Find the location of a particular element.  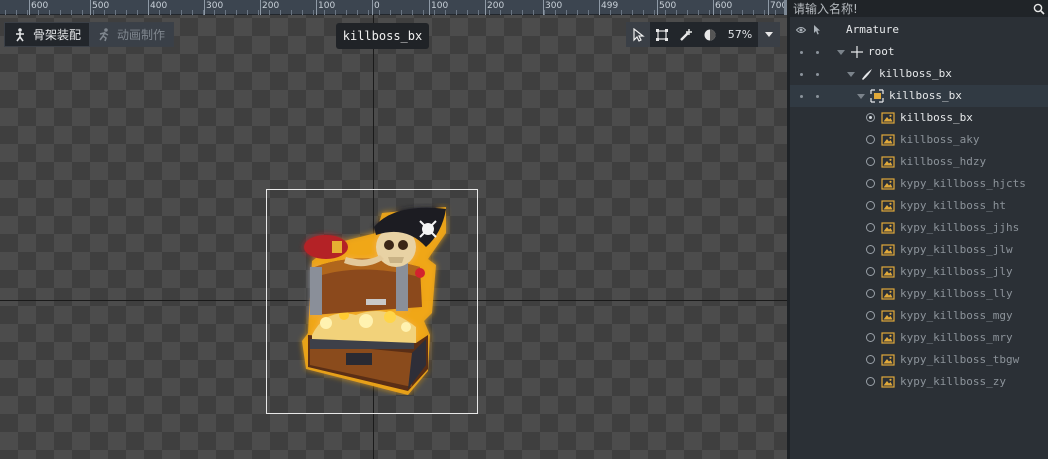

animation-mode-label: 动画制作 is located at coordinates (141, 35).